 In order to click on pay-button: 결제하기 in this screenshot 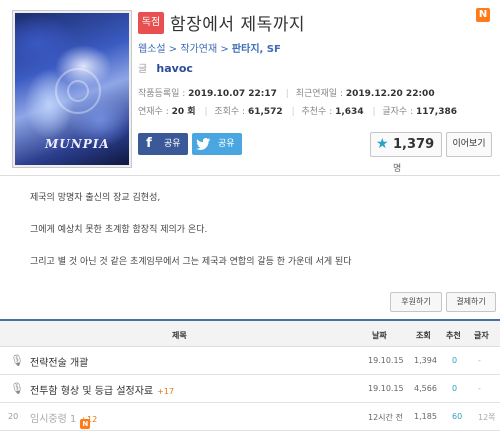, I will do `click(471, 302)`.